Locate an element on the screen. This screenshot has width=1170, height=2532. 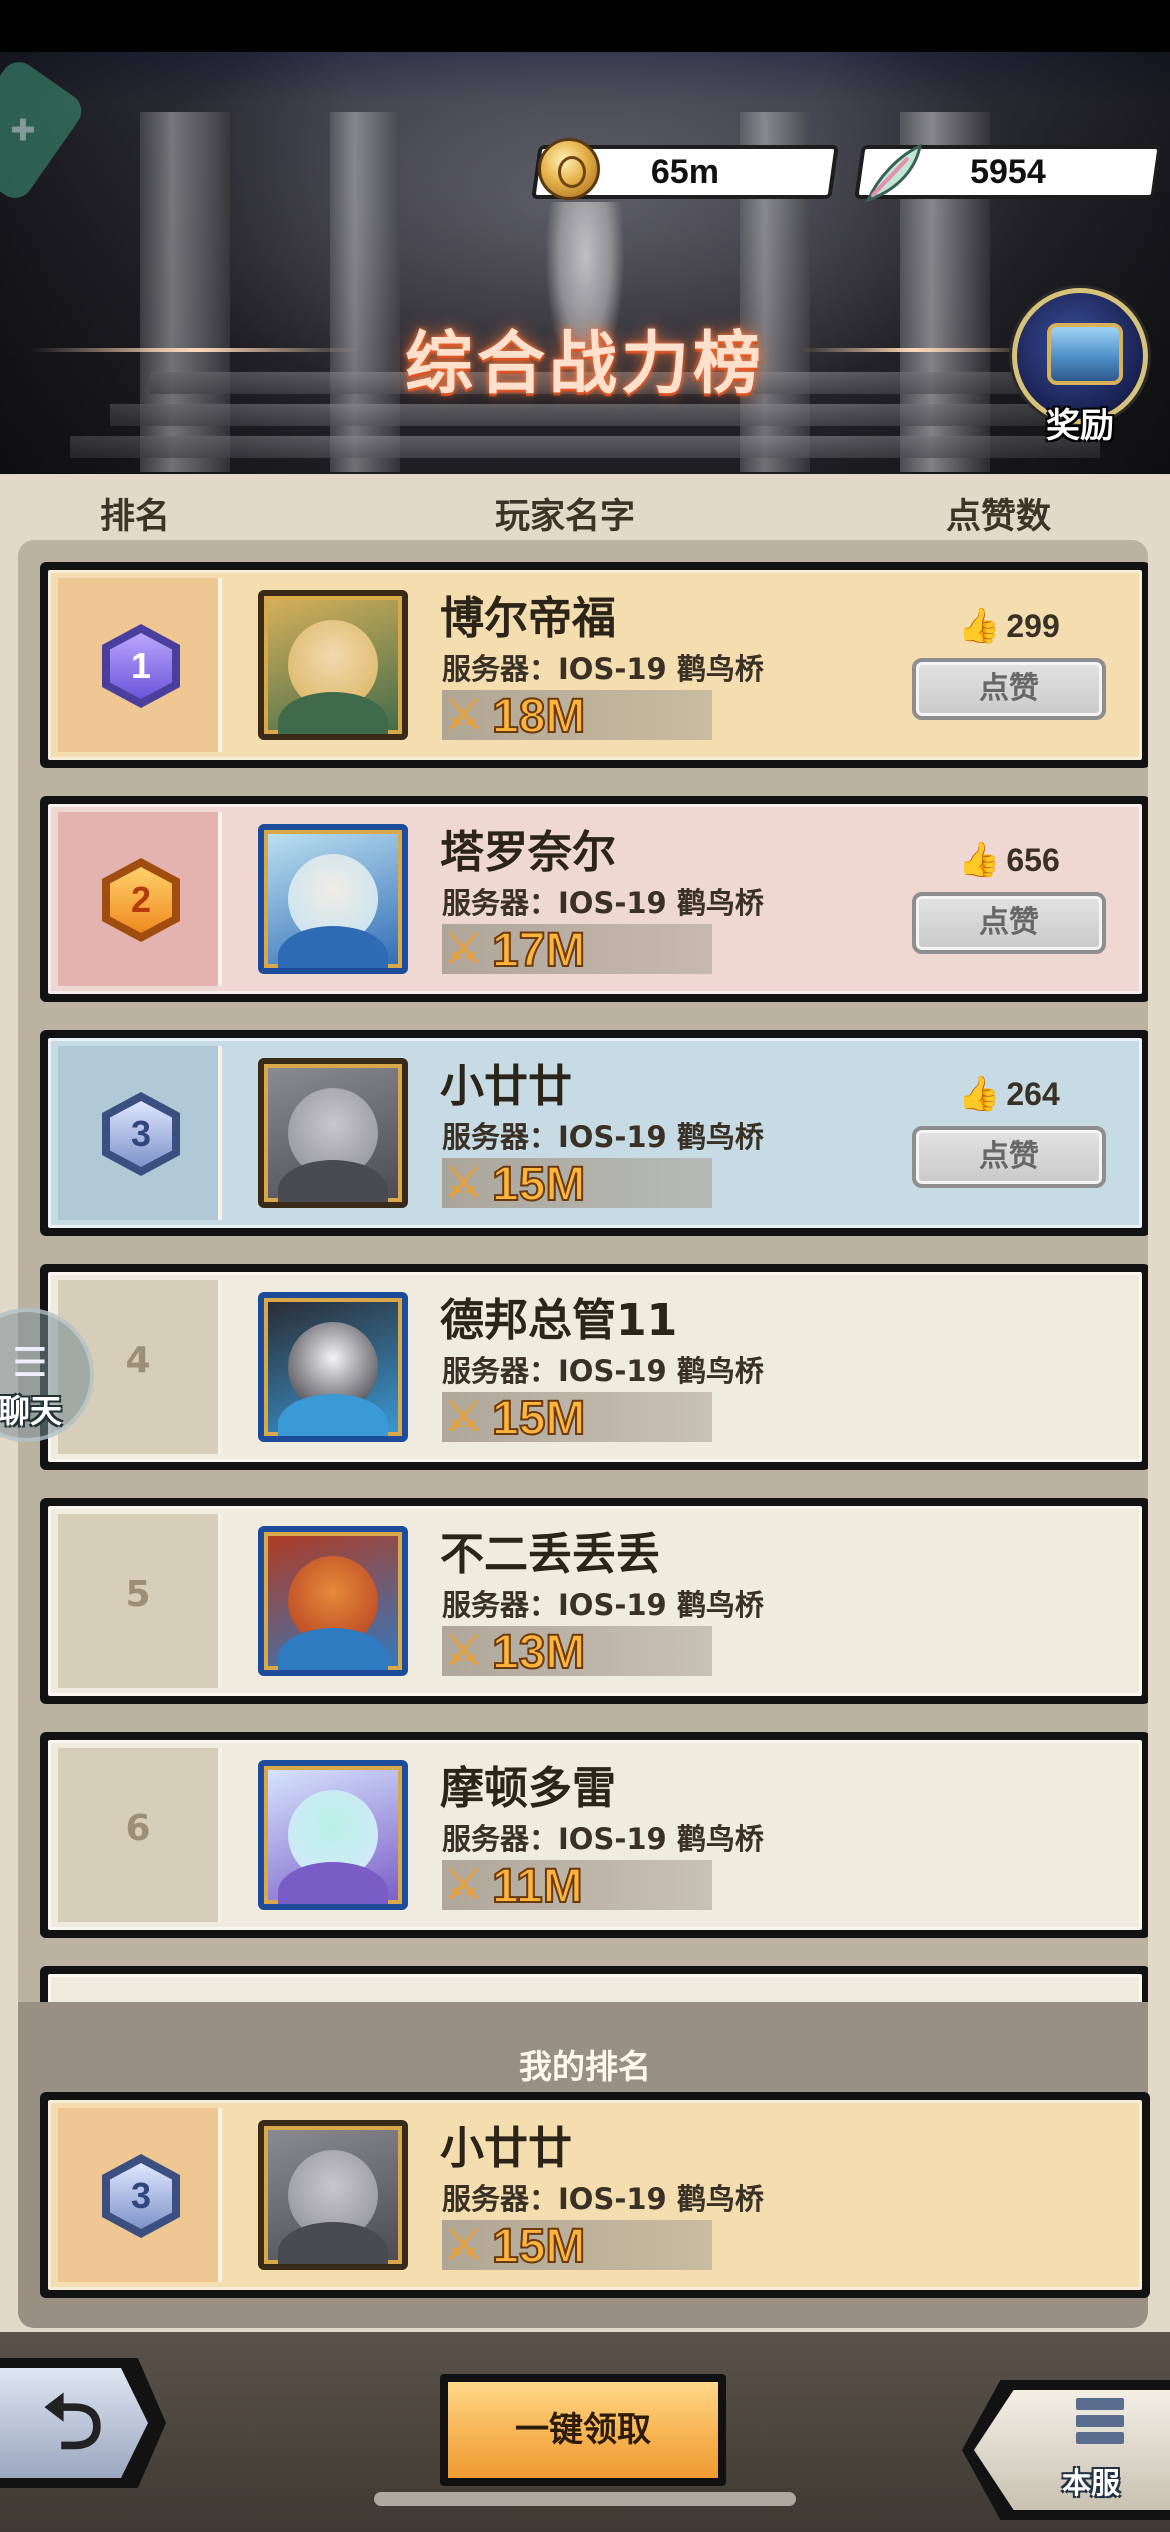
leaderboard-row: 5 不二丢丢丢 服务器：IOS-19 鹳鸟桥 ⚔ 13M is located at coordinates (594, 1601).